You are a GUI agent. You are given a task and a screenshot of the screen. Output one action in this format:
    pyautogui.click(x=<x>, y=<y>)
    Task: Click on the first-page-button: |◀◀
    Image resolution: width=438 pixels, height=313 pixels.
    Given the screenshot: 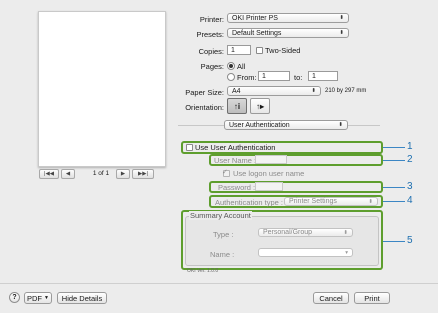 What is the action you would take?
    pyautogui.click(x=49, y=174)
    